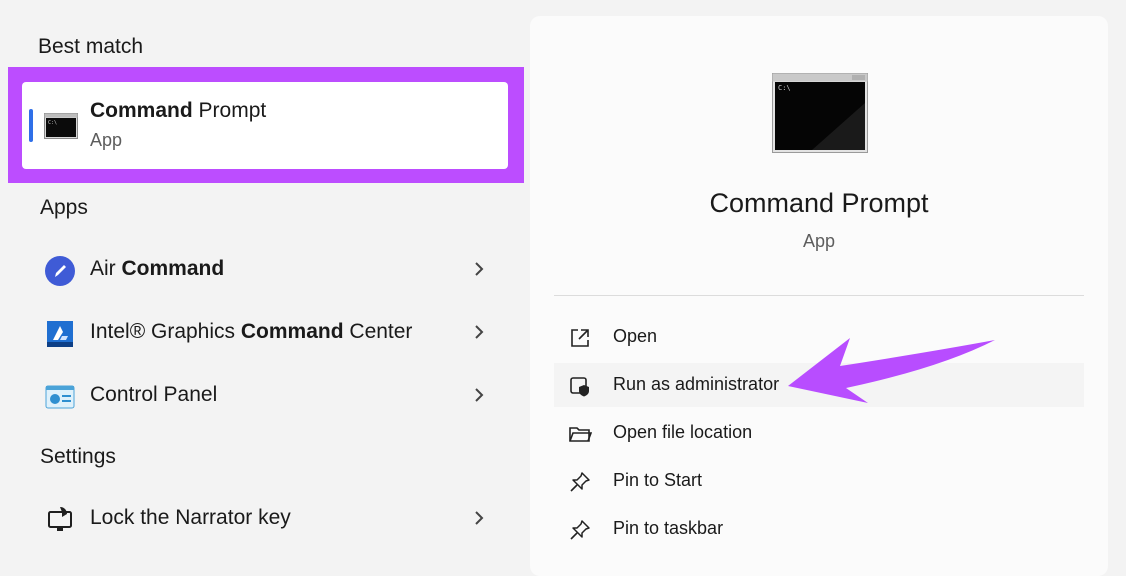  I want to click on divider, so click(819, 295).